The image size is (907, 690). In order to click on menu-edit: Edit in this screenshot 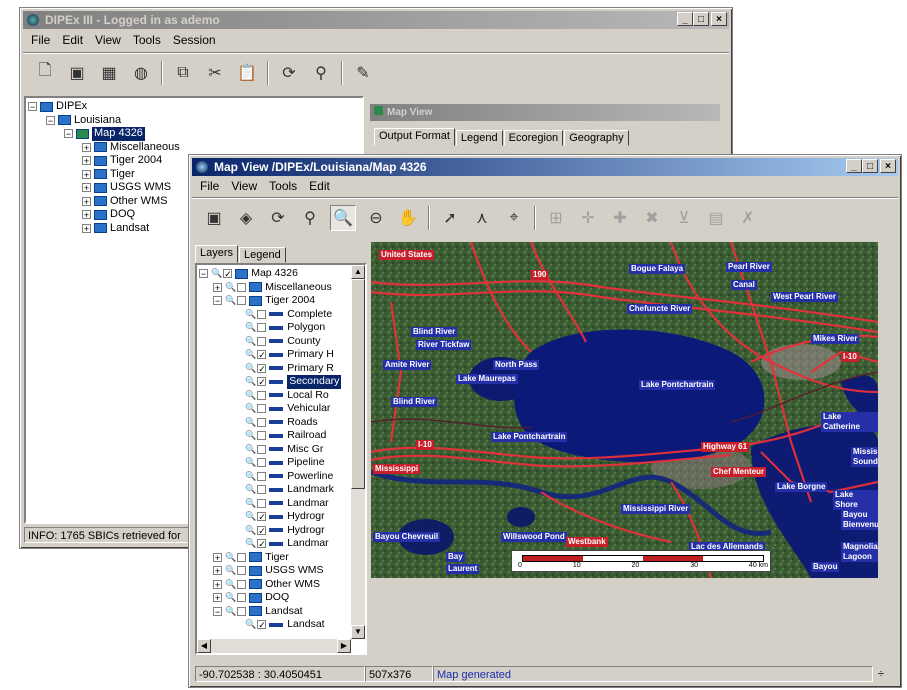, I will do `click(72, 40)`.